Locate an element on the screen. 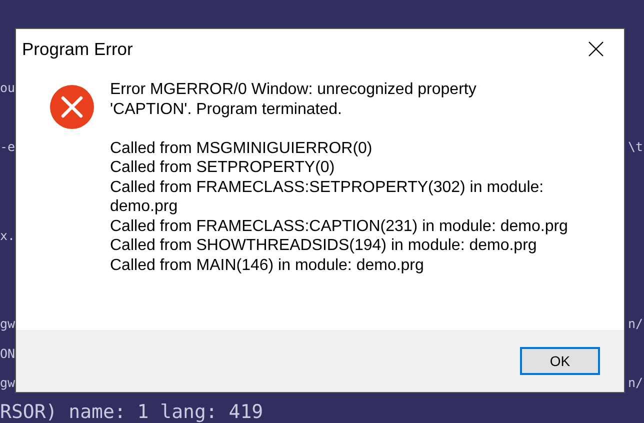 This screenshot has width=644, height=423. terminal-text: \t is located at coordinates (635, 147).